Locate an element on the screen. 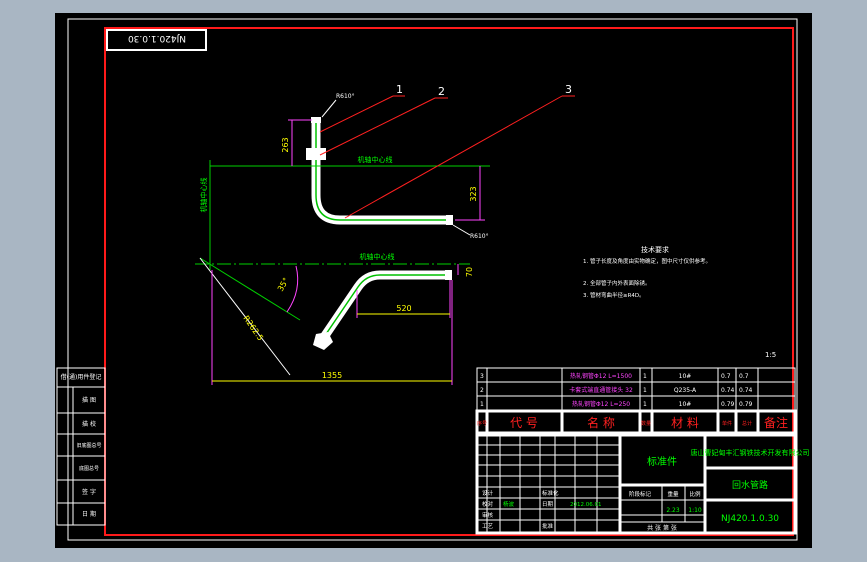 The image size is (867, 562). title-left-label-2: 审核 is located at coordinates (488, 515).